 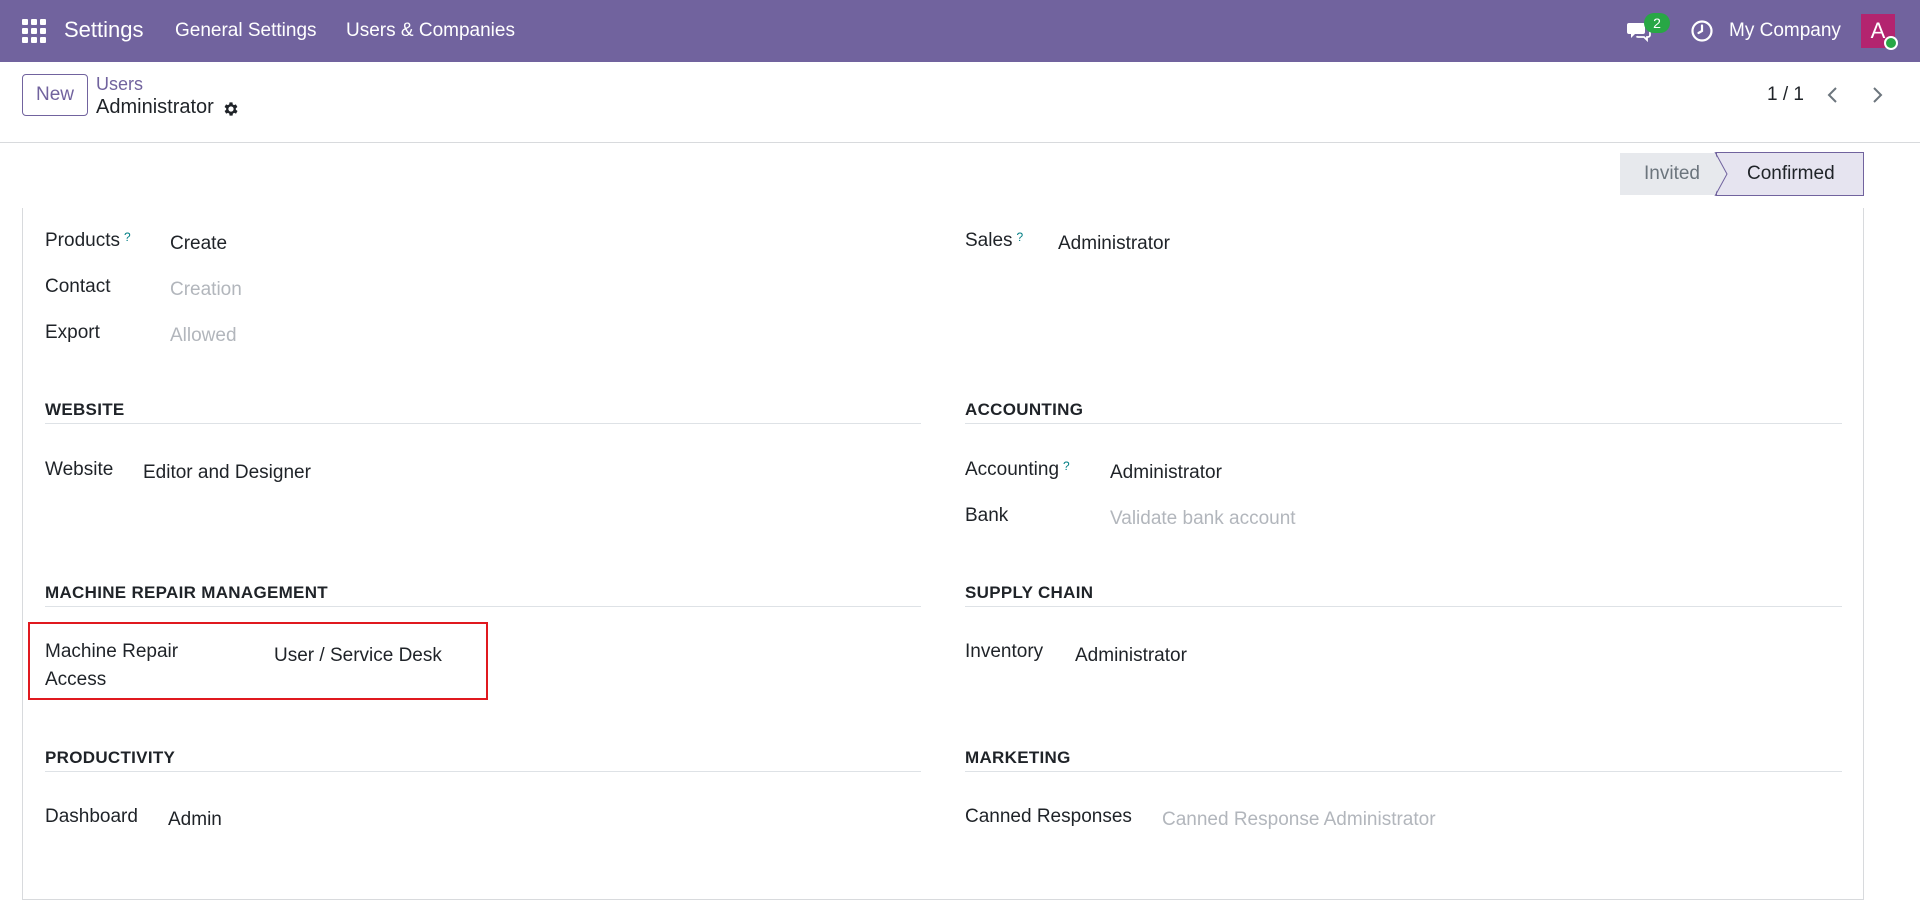 I want to click on field-value-canned-responses: Canned Response Administrator, so click(x=1299, y=820).